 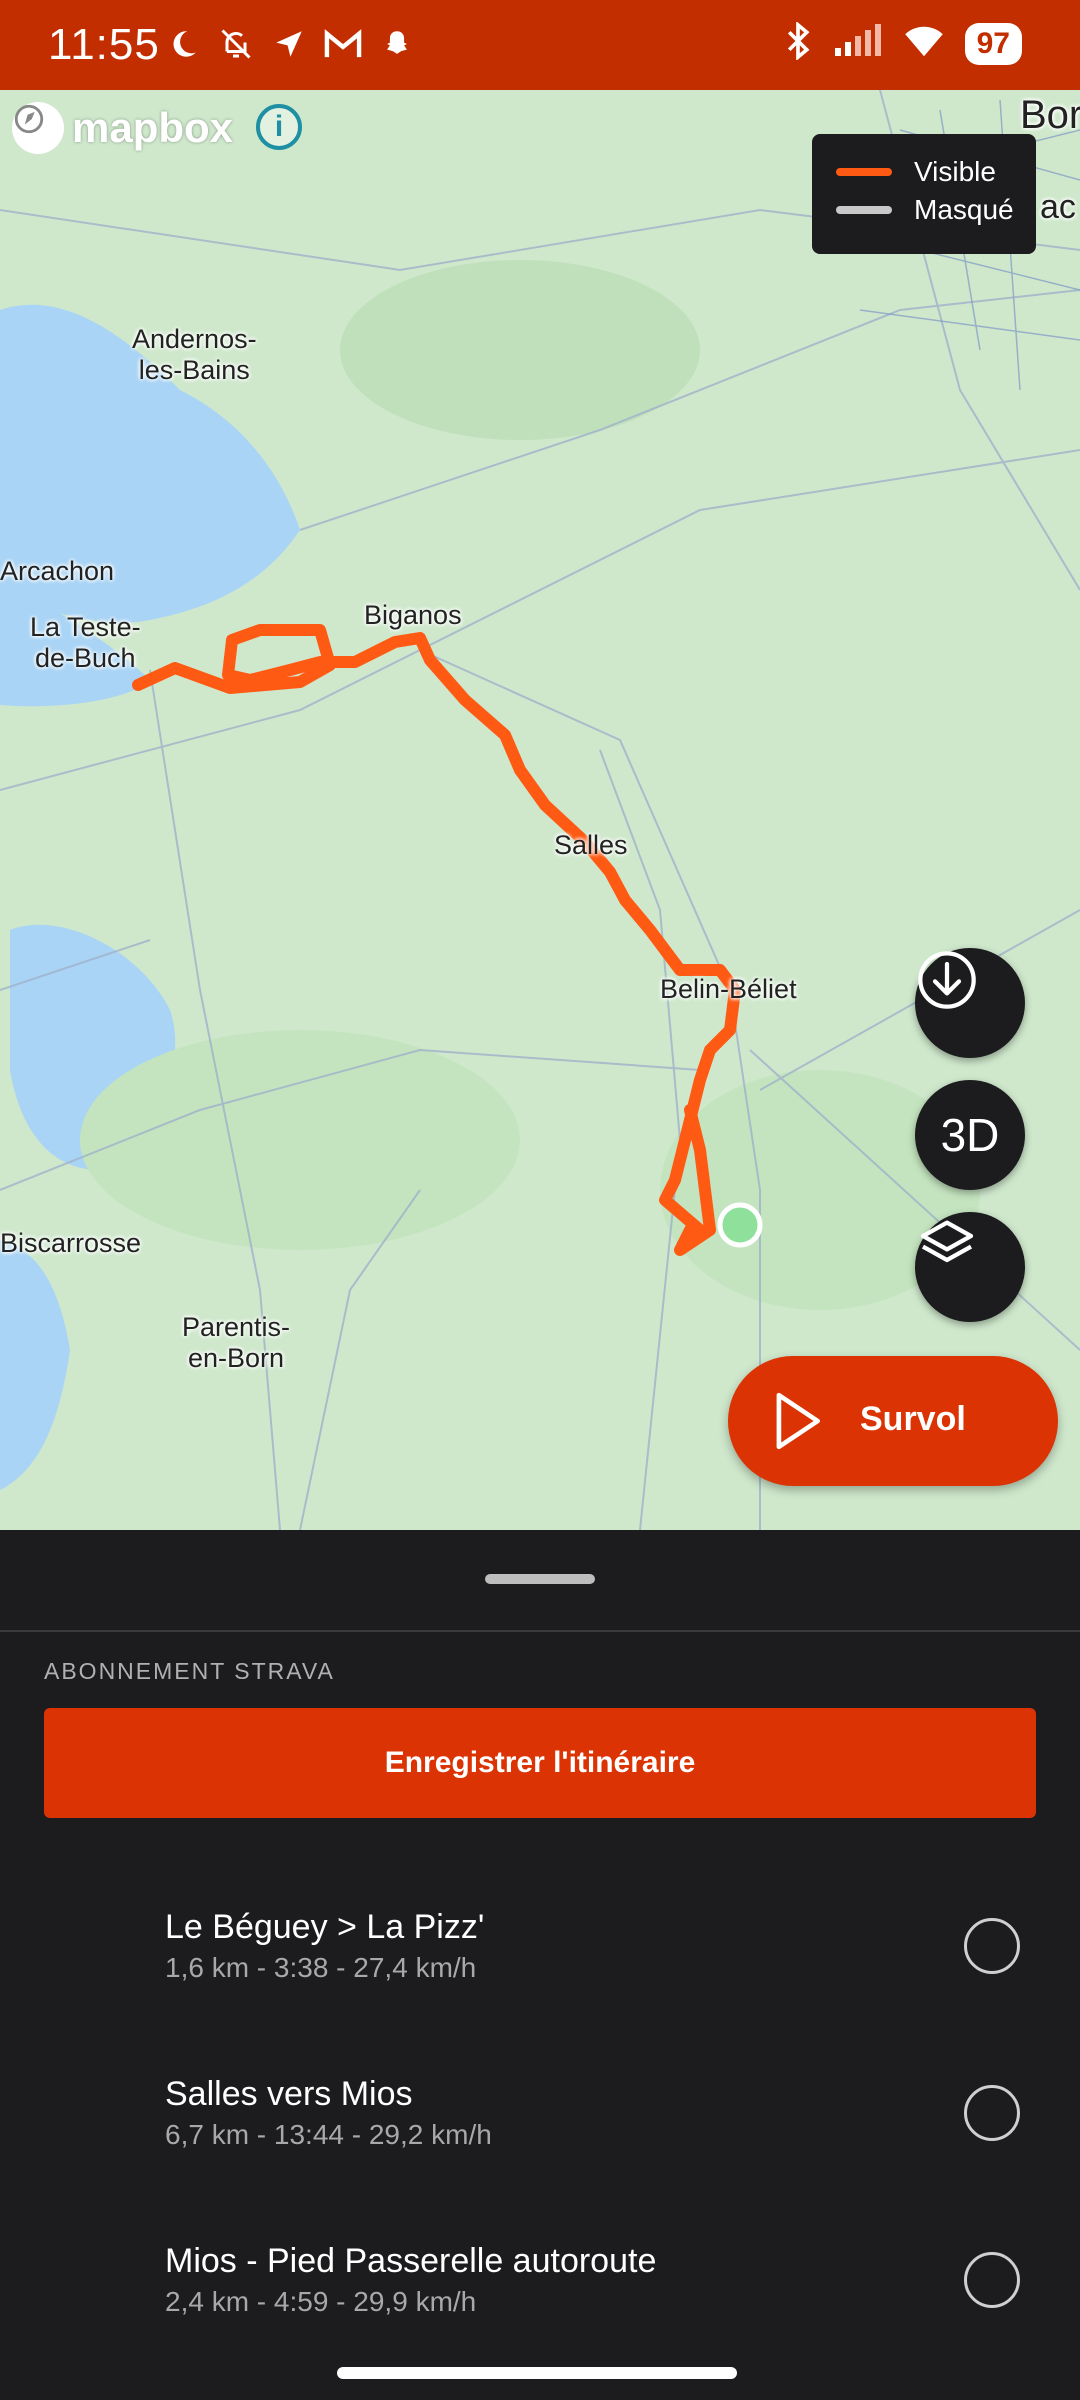 I want to click on 3d-toggle-button: 3D, so click(x=970, y=1135).